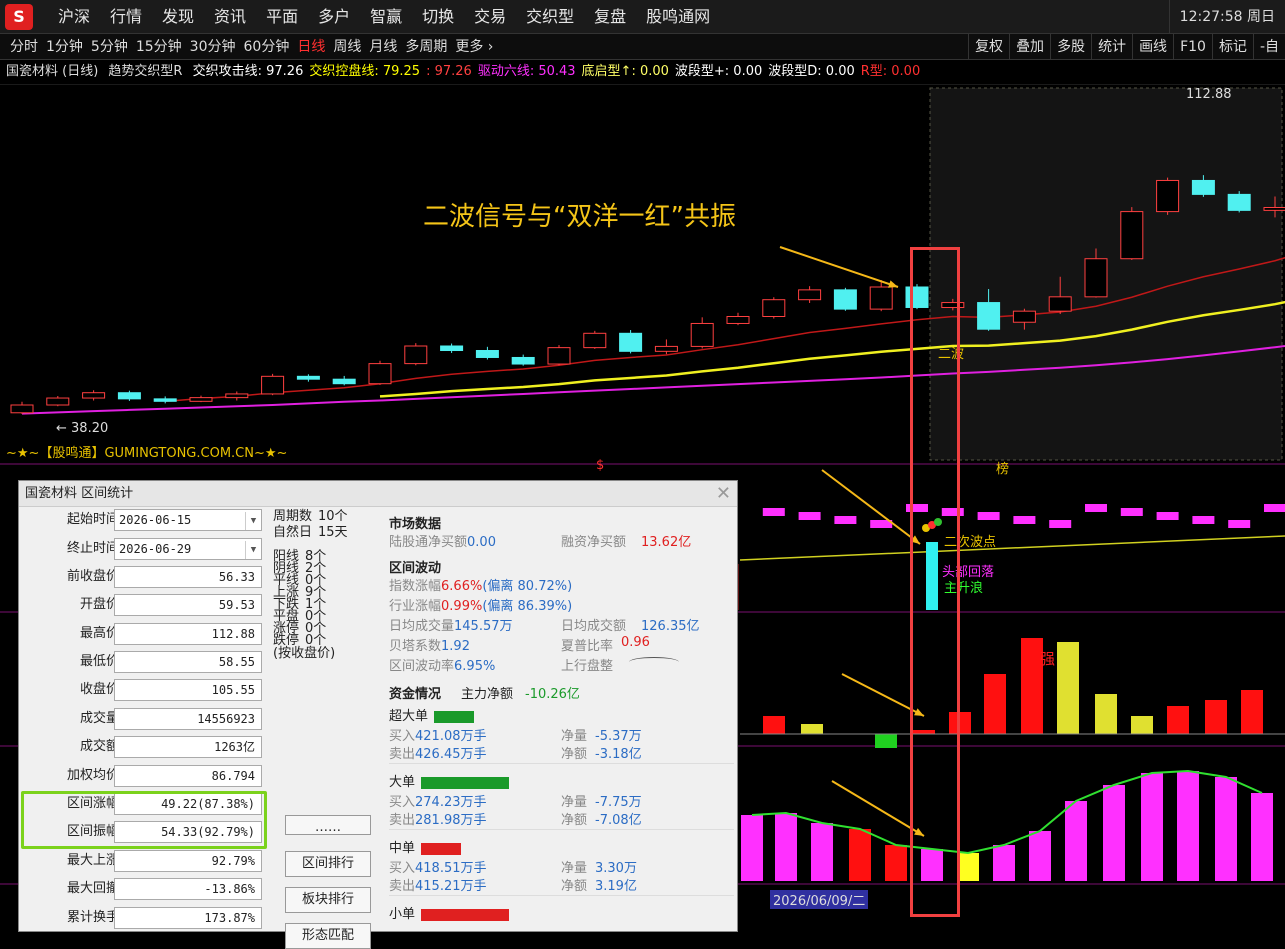  What do you see at coordinates (422, 666) in the screenshot?
I see `info-text: 区间波动率` at bounding box center [422, 666].